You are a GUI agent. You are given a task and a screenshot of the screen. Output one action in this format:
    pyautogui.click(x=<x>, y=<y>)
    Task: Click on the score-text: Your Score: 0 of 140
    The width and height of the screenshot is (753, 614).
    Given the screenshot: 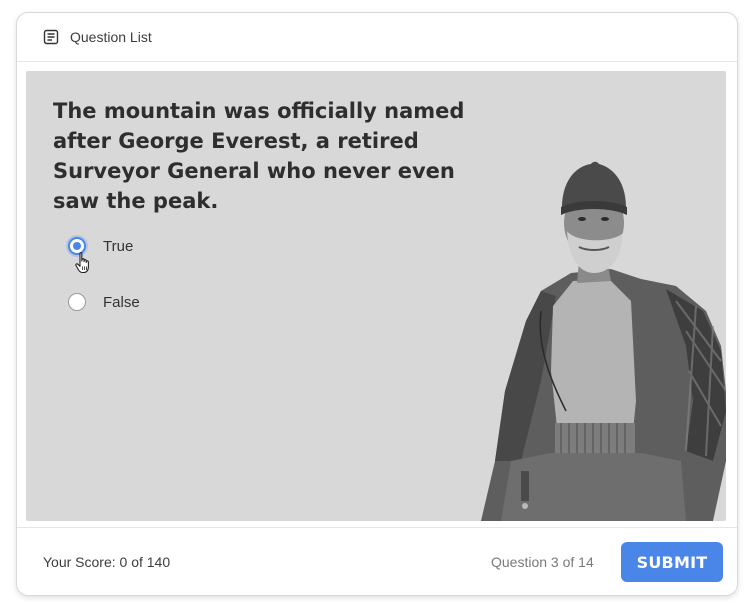 What is the action you would take?
    pyautogui.click(x=107, y=562)
    